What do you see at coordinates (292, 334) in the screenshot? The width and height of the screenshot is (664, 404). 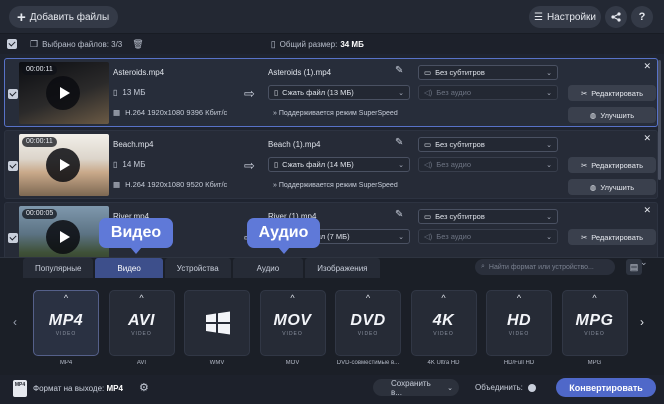 I see `format-logo-sub: VIDEO` at bounding box center [292, 334].